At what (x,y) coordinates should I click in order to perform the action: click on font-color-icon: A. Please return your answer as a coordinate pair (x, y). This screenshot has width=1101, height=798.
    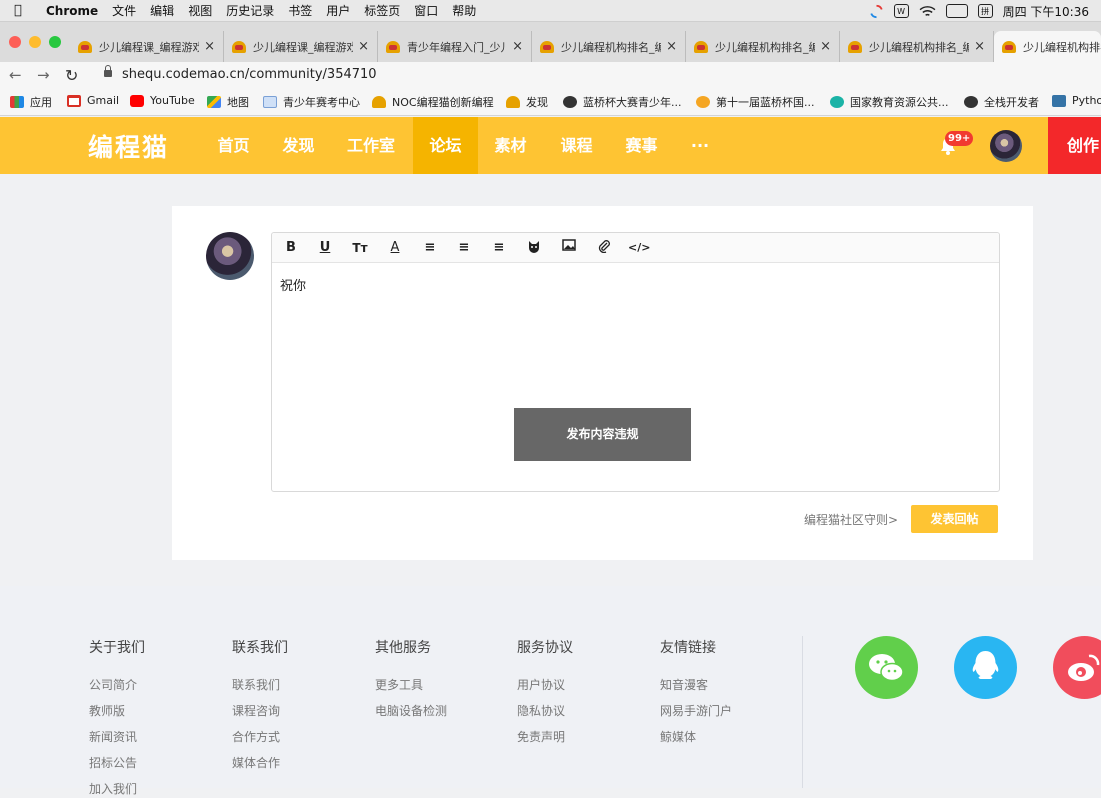
    Looking at the image, I should click on (395, 248).